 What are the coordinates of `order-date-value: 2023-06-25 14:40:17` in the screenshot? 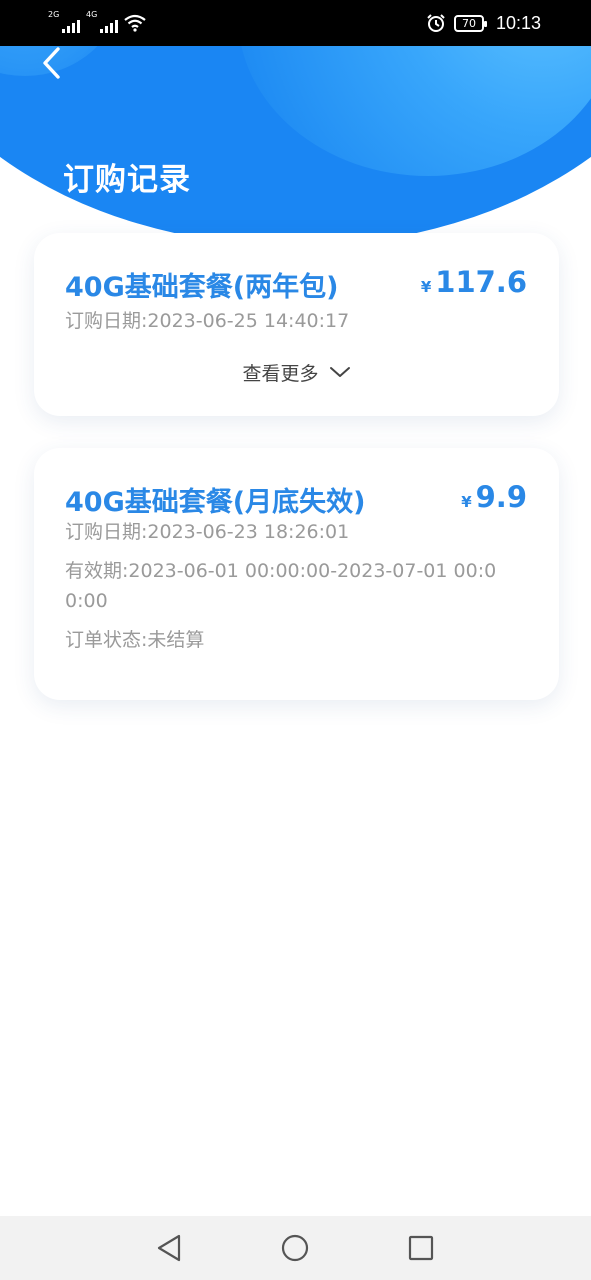 It's located at (248, 321).